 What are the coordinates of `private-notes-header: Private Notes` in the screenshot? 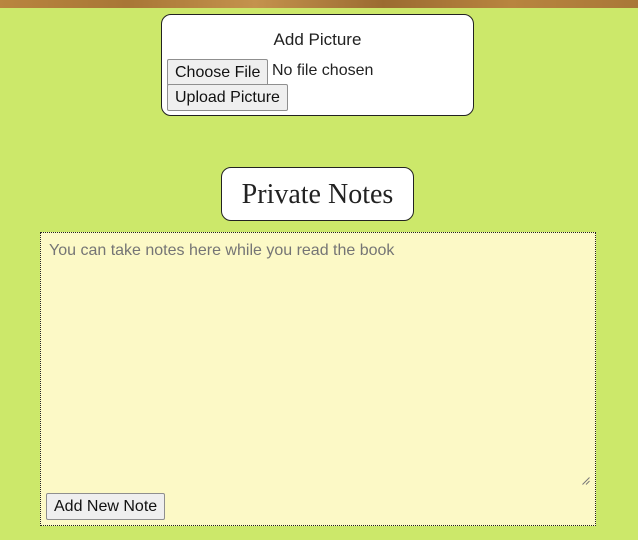 It's located at (317, 194).